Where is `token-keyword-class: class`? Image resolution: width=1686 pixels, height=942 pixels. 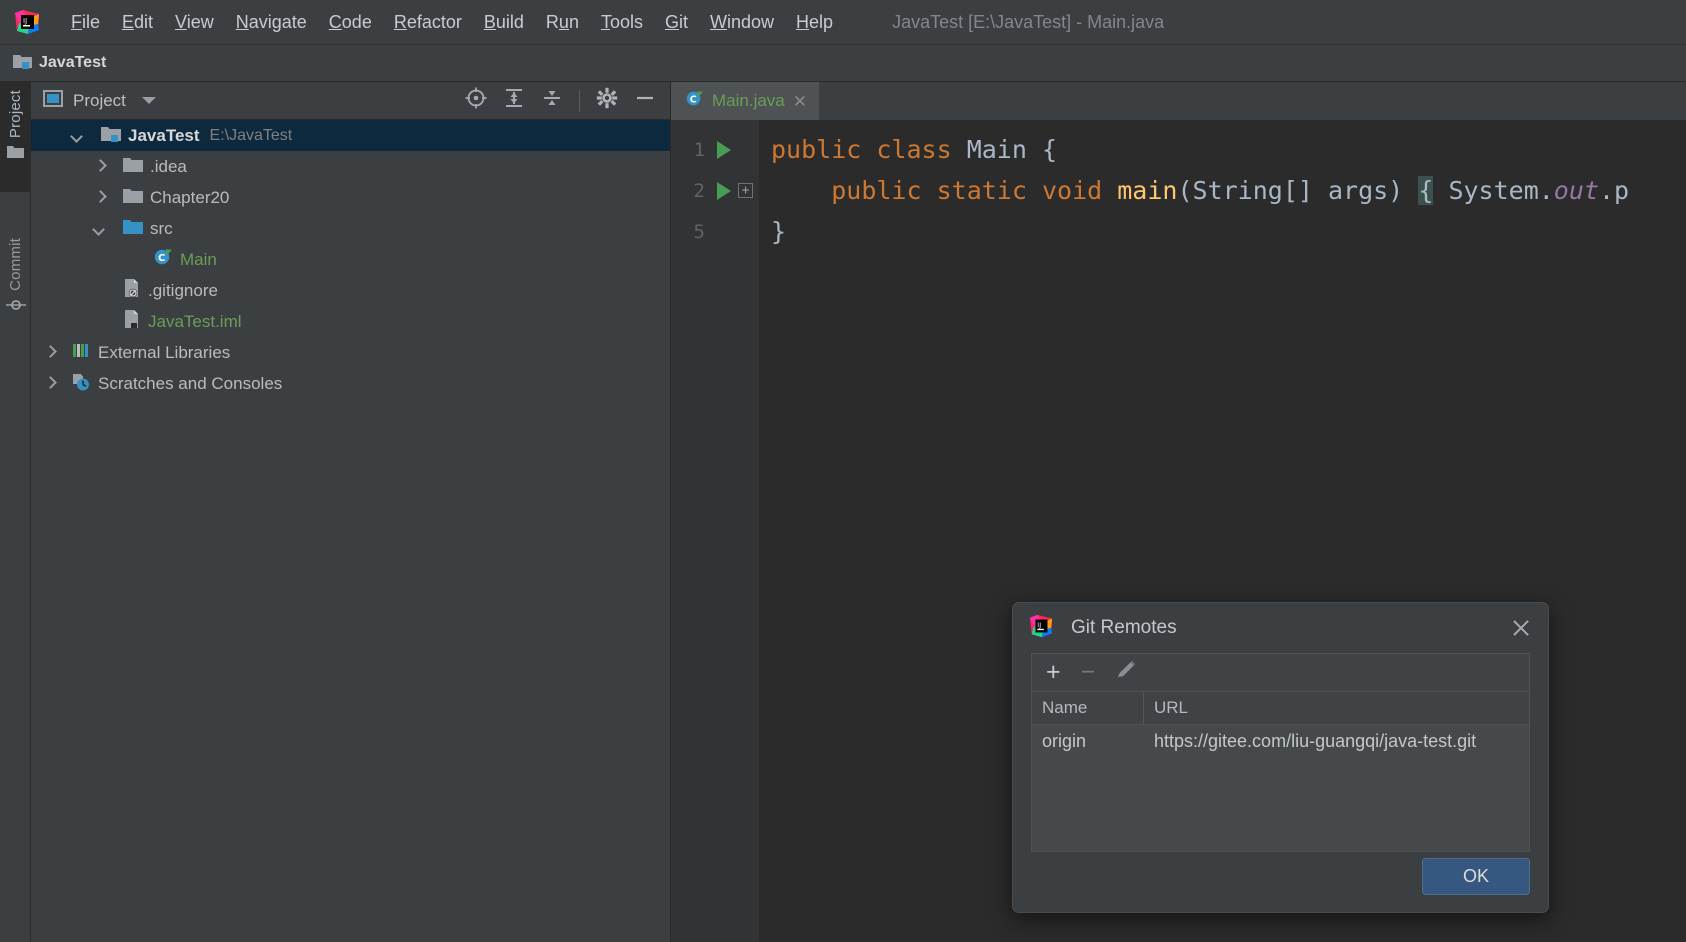
token-keyword-class: class is located at coordinates (914, 149).